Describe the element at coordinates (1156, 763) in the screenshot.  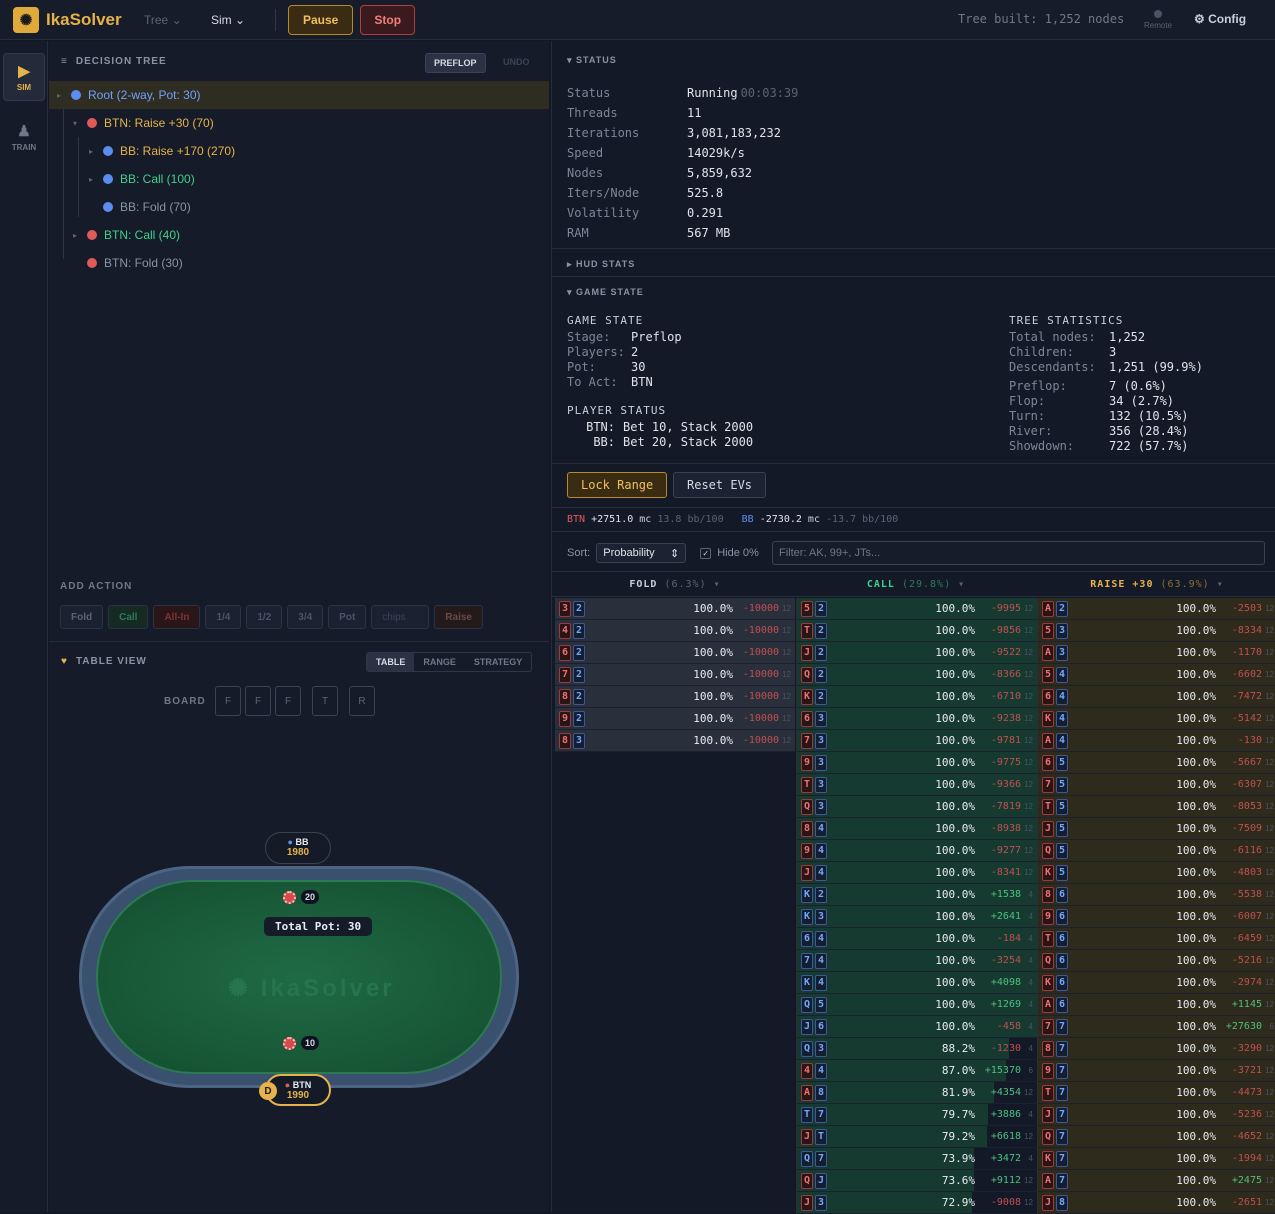
I see `hand-row: 6 5 100.0% -5667 12` at that location.